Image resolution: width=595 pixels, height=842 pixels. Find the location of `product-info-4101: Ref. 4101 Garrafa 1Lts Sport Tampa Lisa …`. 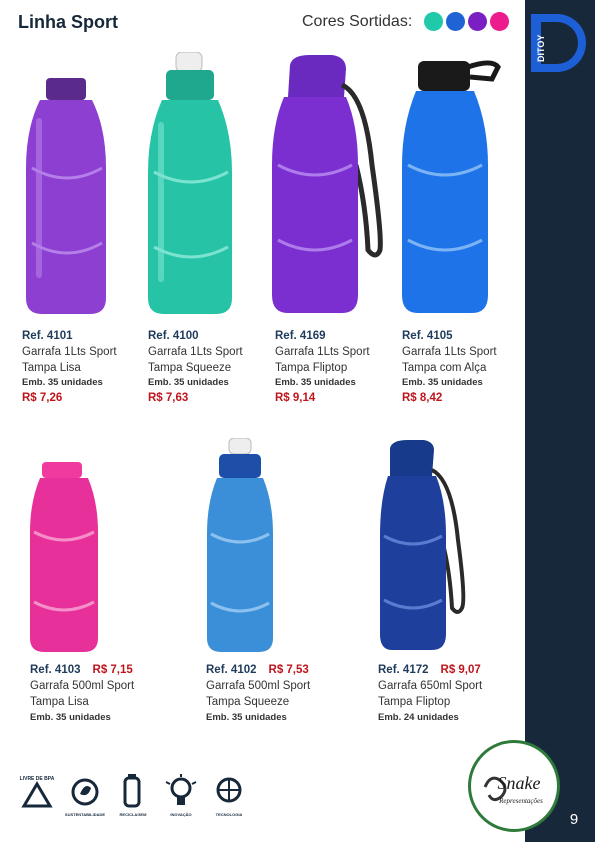

product-info-4101: Ref. 4101 Garrafa 1Lts Sport Tampa Lisa … is located at coordinates (69, 367).